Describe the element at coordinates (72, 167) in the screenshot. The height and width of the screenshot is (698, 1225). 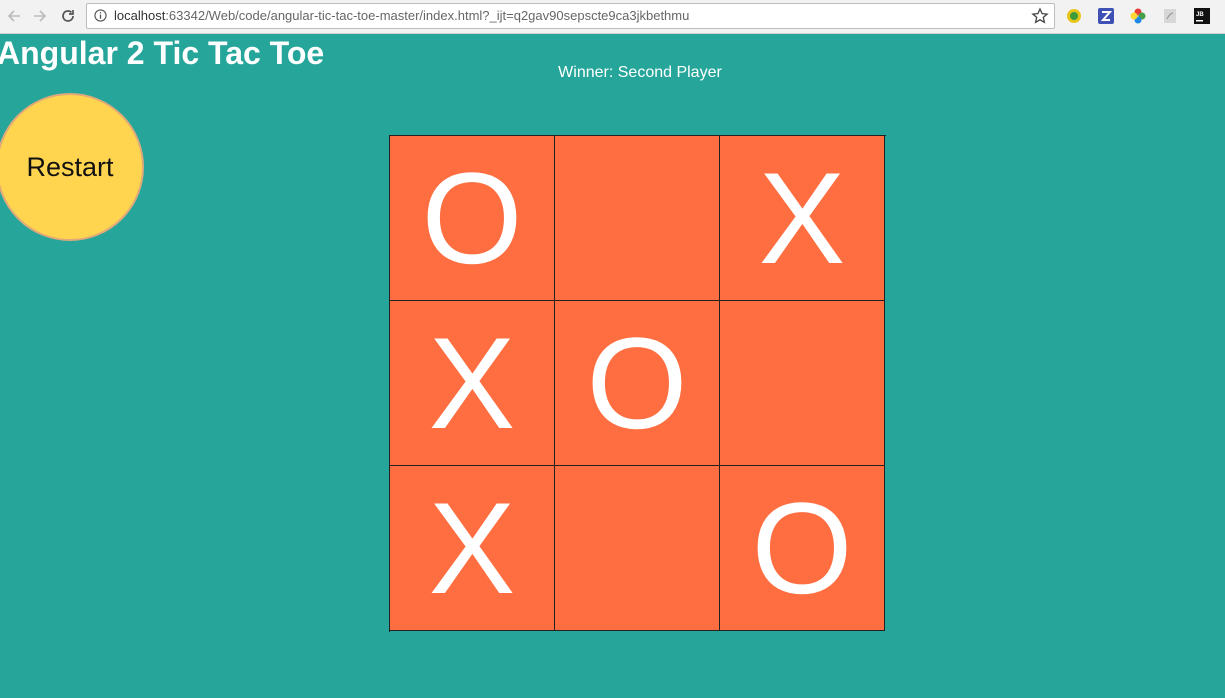
I see `restart-button: Restart` at that location.